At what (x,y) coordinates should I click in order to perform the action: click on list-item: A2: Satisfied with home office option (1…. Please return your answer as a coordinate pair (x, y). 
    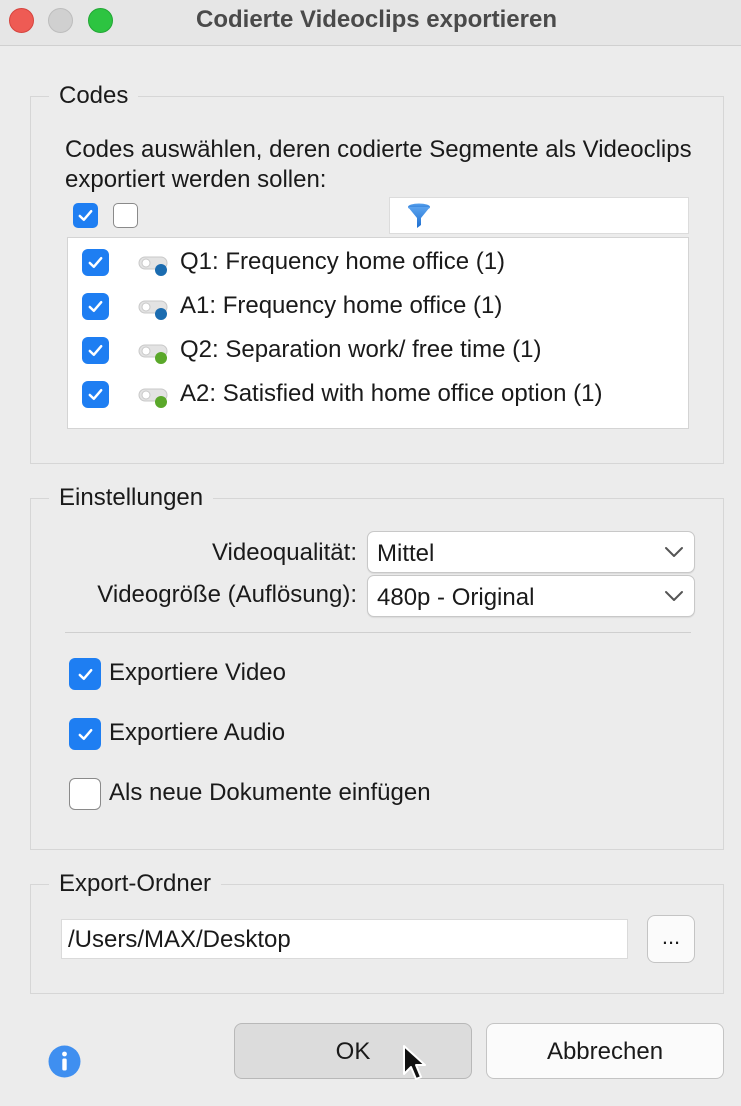
    Looking at the image, I should click on (378, 394).